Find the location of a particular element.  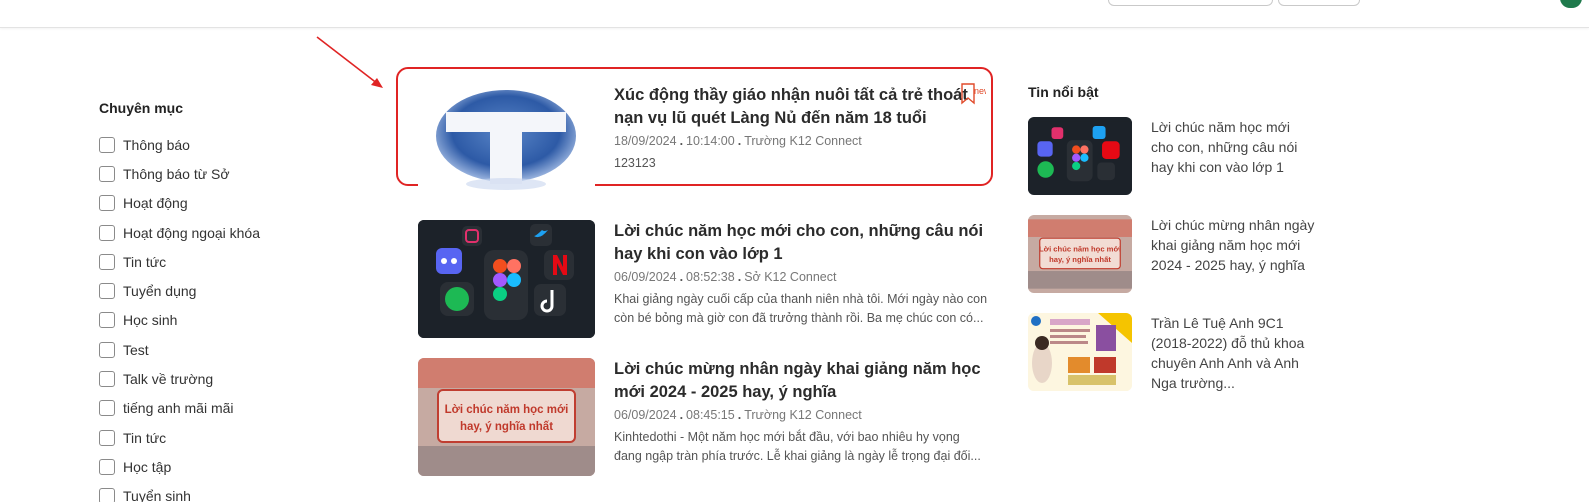

category-label: Học tập is located at coordinates (147, 466).